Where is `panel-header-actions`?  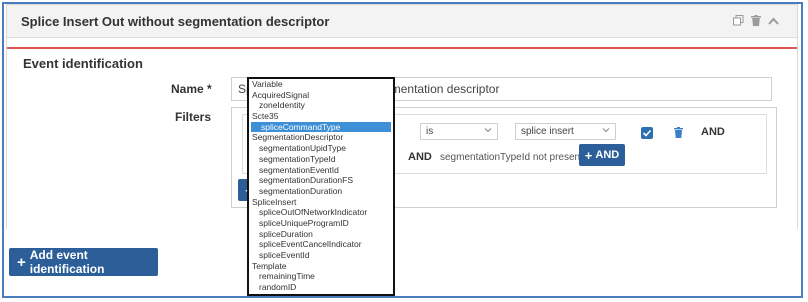 panel-header-actions is located at coordinates (756, 20).